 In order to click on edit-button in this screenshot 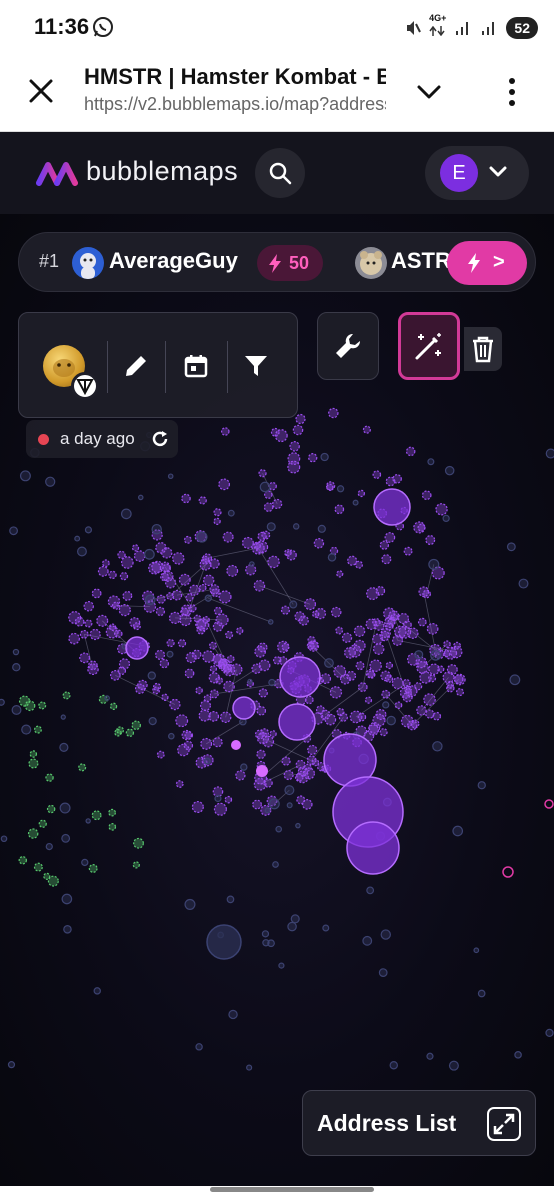, I will do `click(136, 366)`.